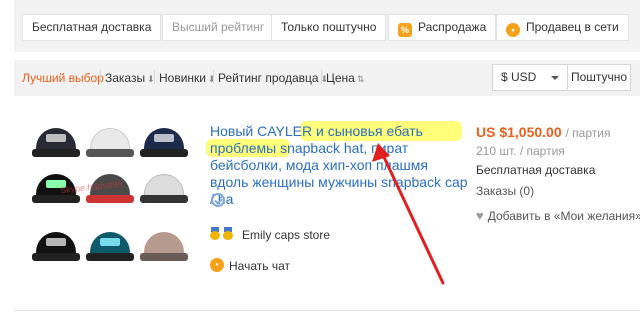  What do you see at coordinates (340, 78) in the screenshot?
I see `sort-price-label: Цена` at bounding box center [340, 78].